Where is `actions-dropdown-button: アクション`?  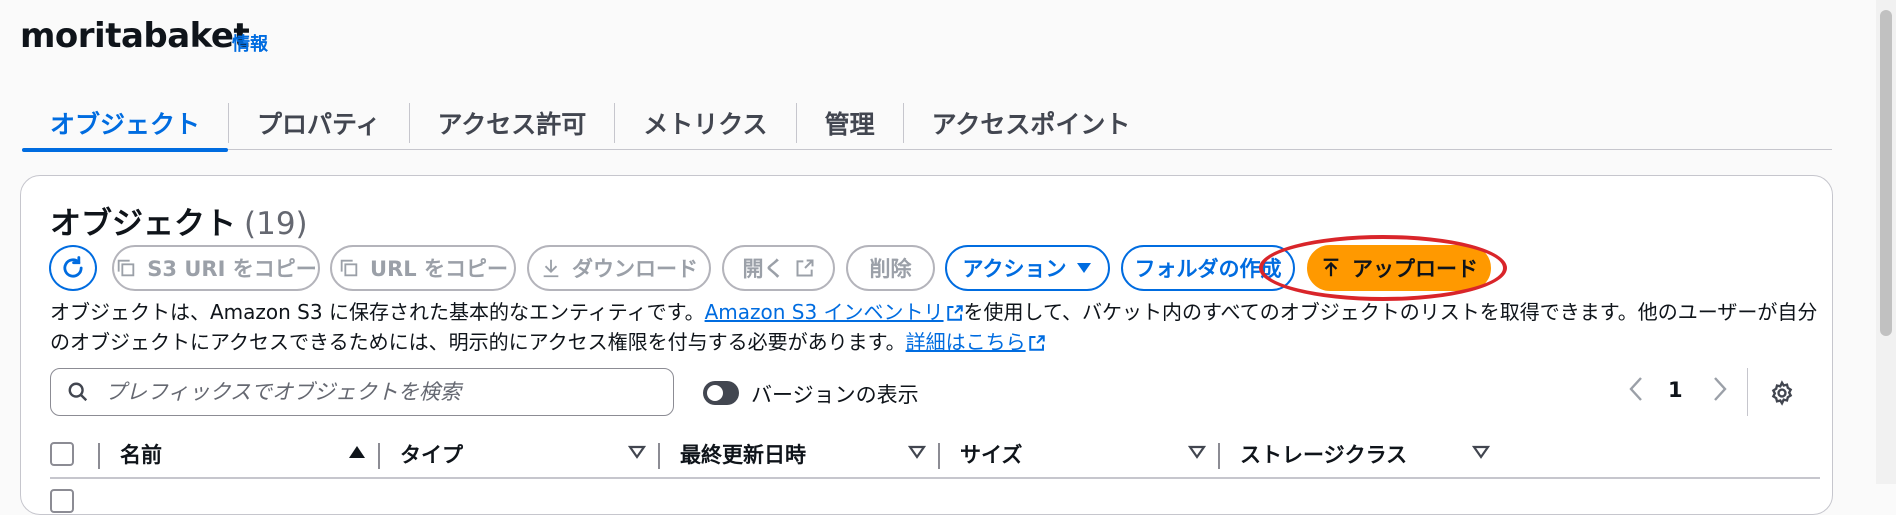 actions-dropdown-button: アクション is located at coordinates (1027, 268).